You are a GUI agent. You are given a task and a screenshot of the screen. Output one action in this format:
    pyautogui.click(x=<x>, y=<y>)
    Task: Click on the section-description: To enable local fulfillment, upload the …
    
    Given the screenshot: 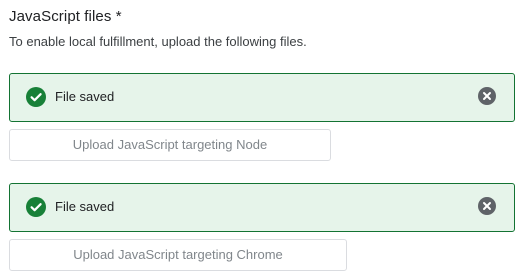 What is the action you would take?
    pyautogui.click(x=158, y=41)
    